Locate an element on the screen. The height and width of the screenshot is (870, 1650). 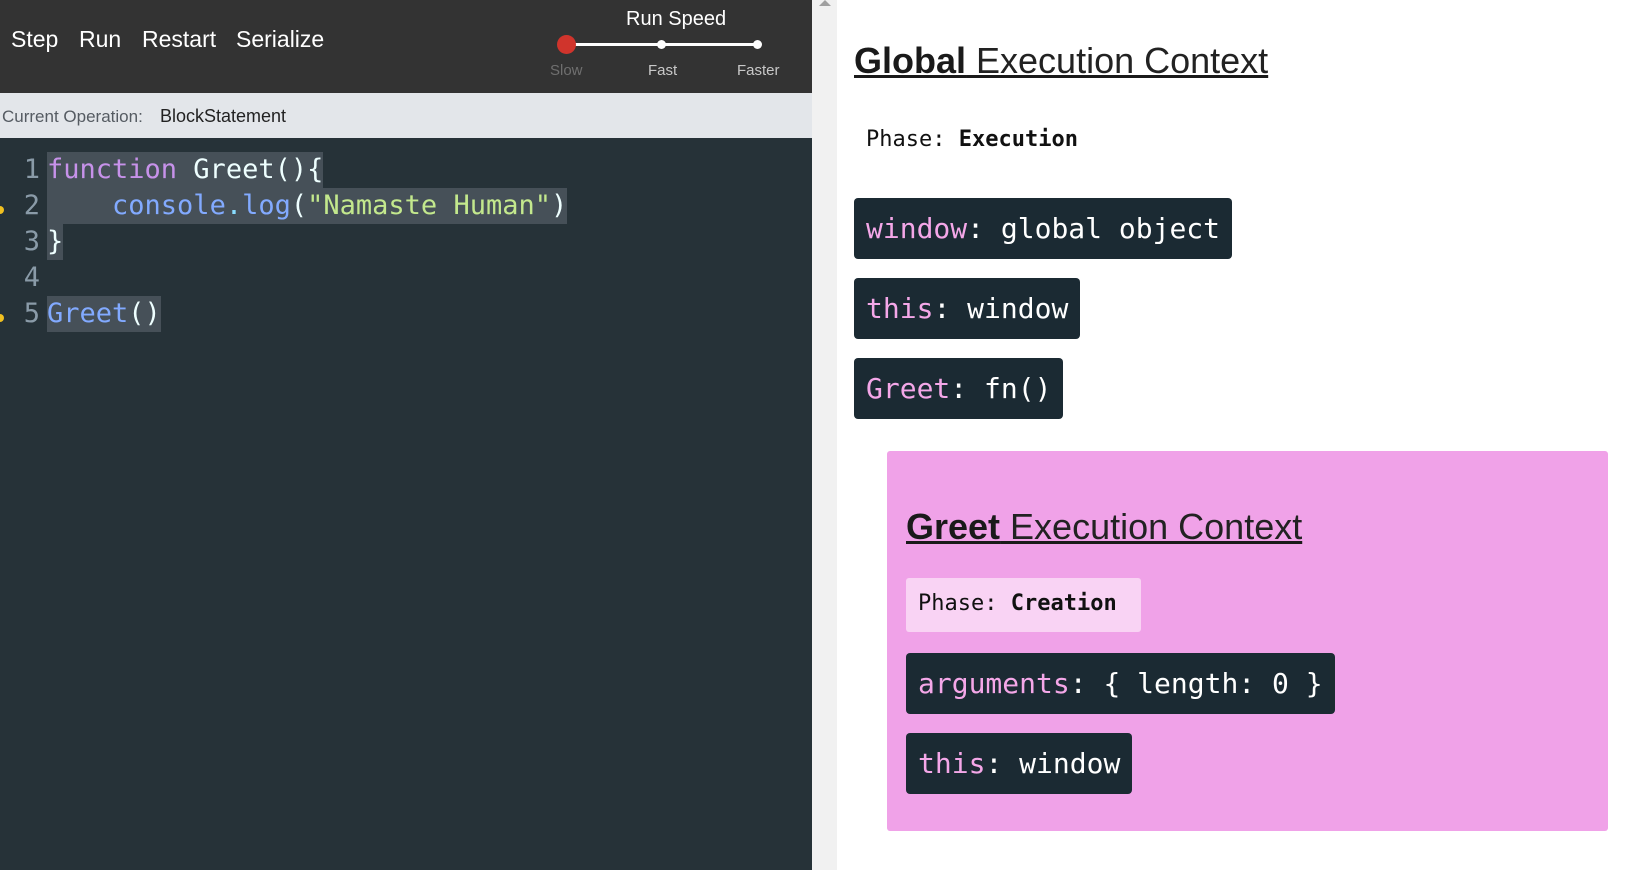
code-line: 2 console.log("Namaste Human") is located at coordinates (406, 206).